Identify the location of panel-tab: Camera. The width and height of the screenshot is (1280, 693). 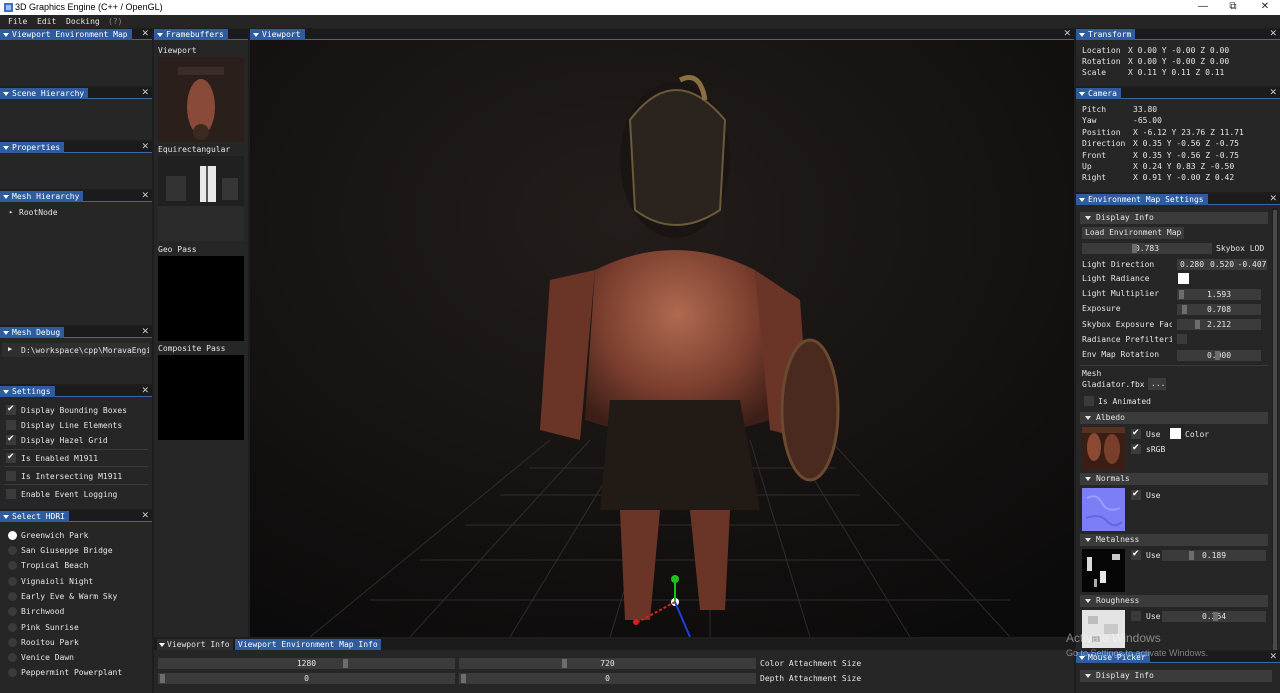
(1098, 93).